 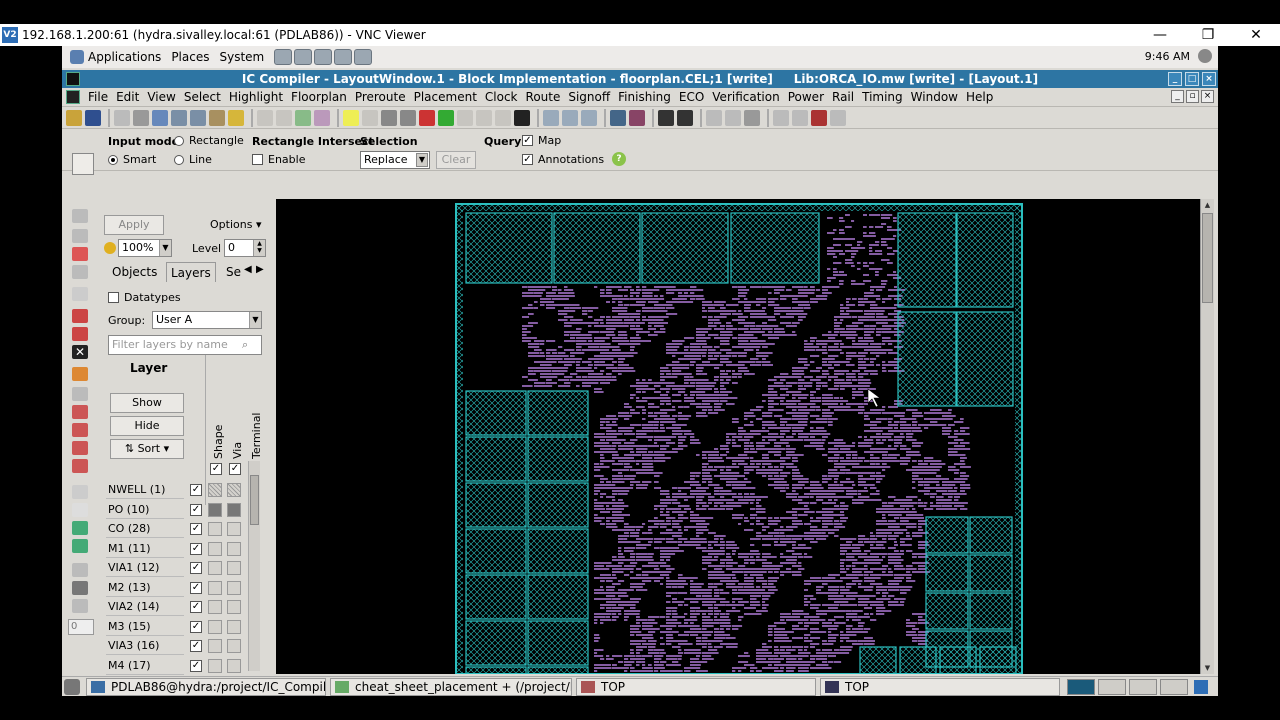 What do you see at coordinates (618, 117) in the screenshot?
I see `palette-icon` at bounding box center [618, 117].